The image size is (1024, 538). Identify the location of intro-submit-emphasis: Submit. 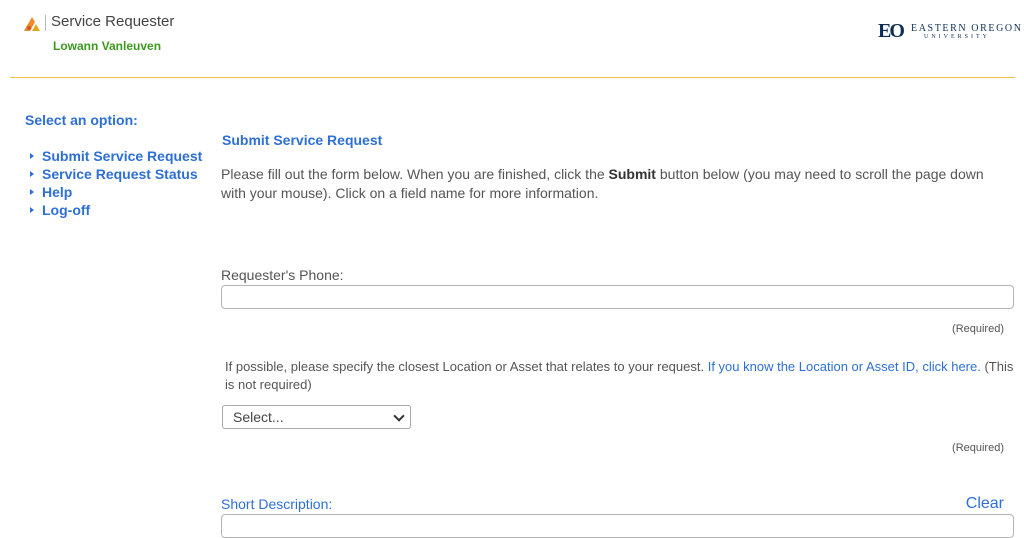
(632, 174).